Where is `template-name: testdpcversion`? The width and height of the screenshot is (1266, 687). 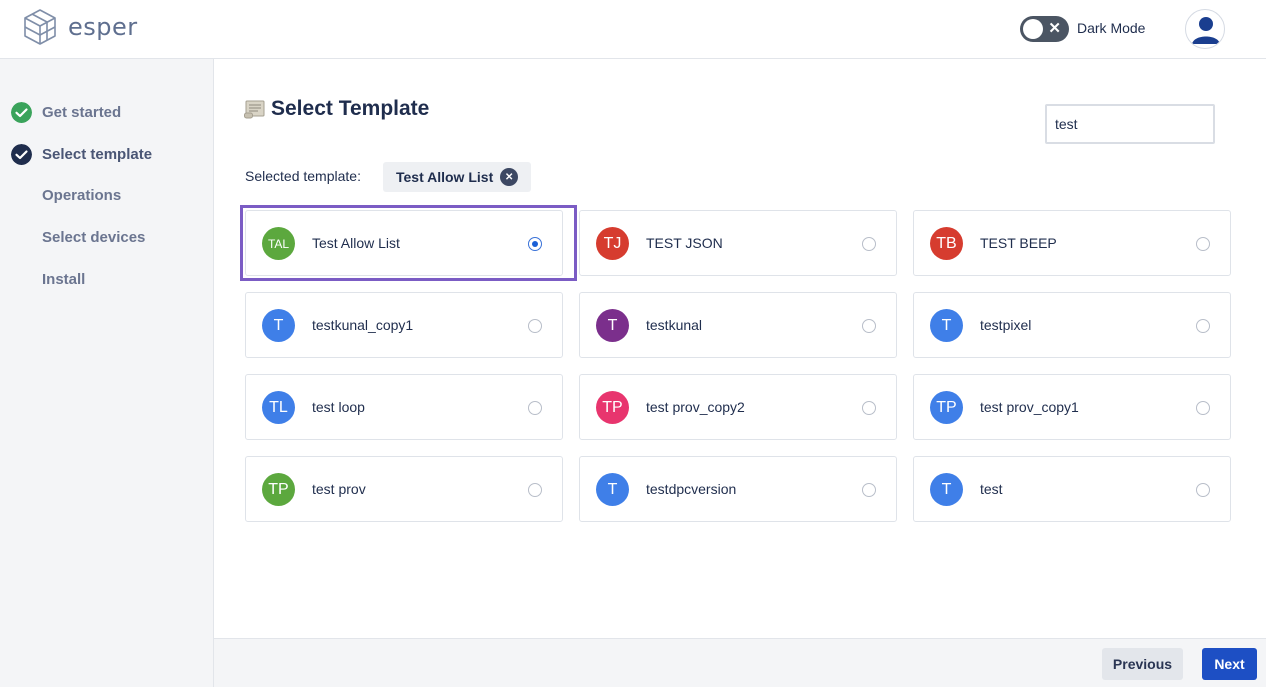
template-name: testdpcversion is located at coordinates (691, 489).